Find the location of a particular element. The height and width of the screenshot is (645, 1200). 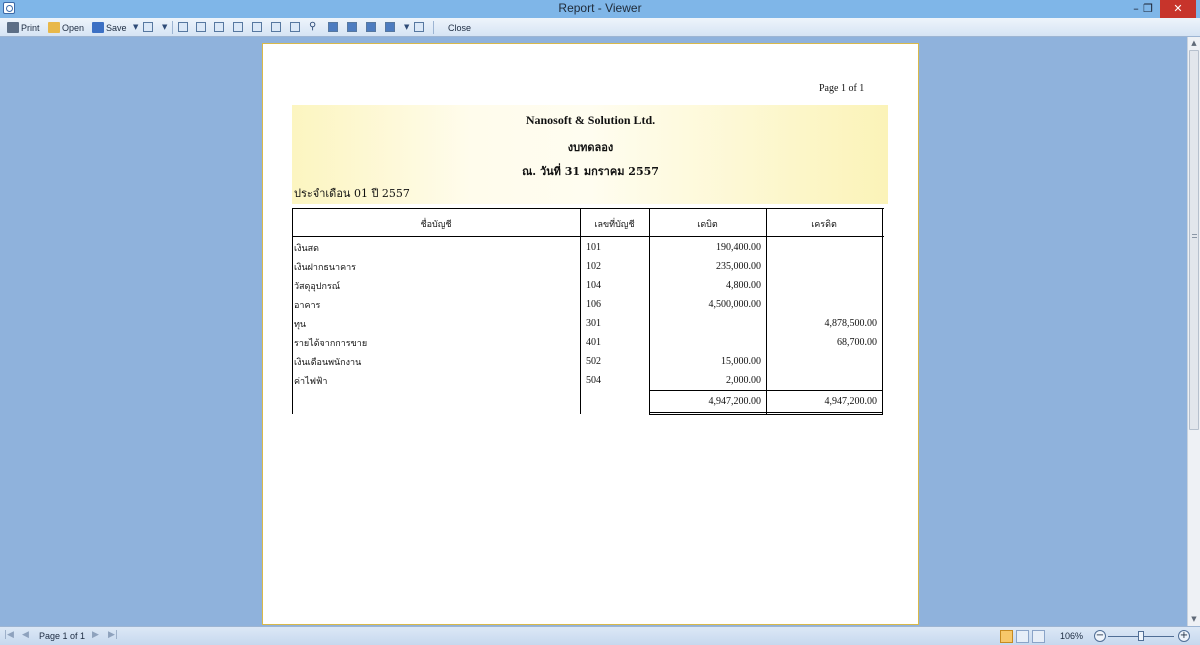

col-header-debit: เดบิต is located at coordinates (707, 225).